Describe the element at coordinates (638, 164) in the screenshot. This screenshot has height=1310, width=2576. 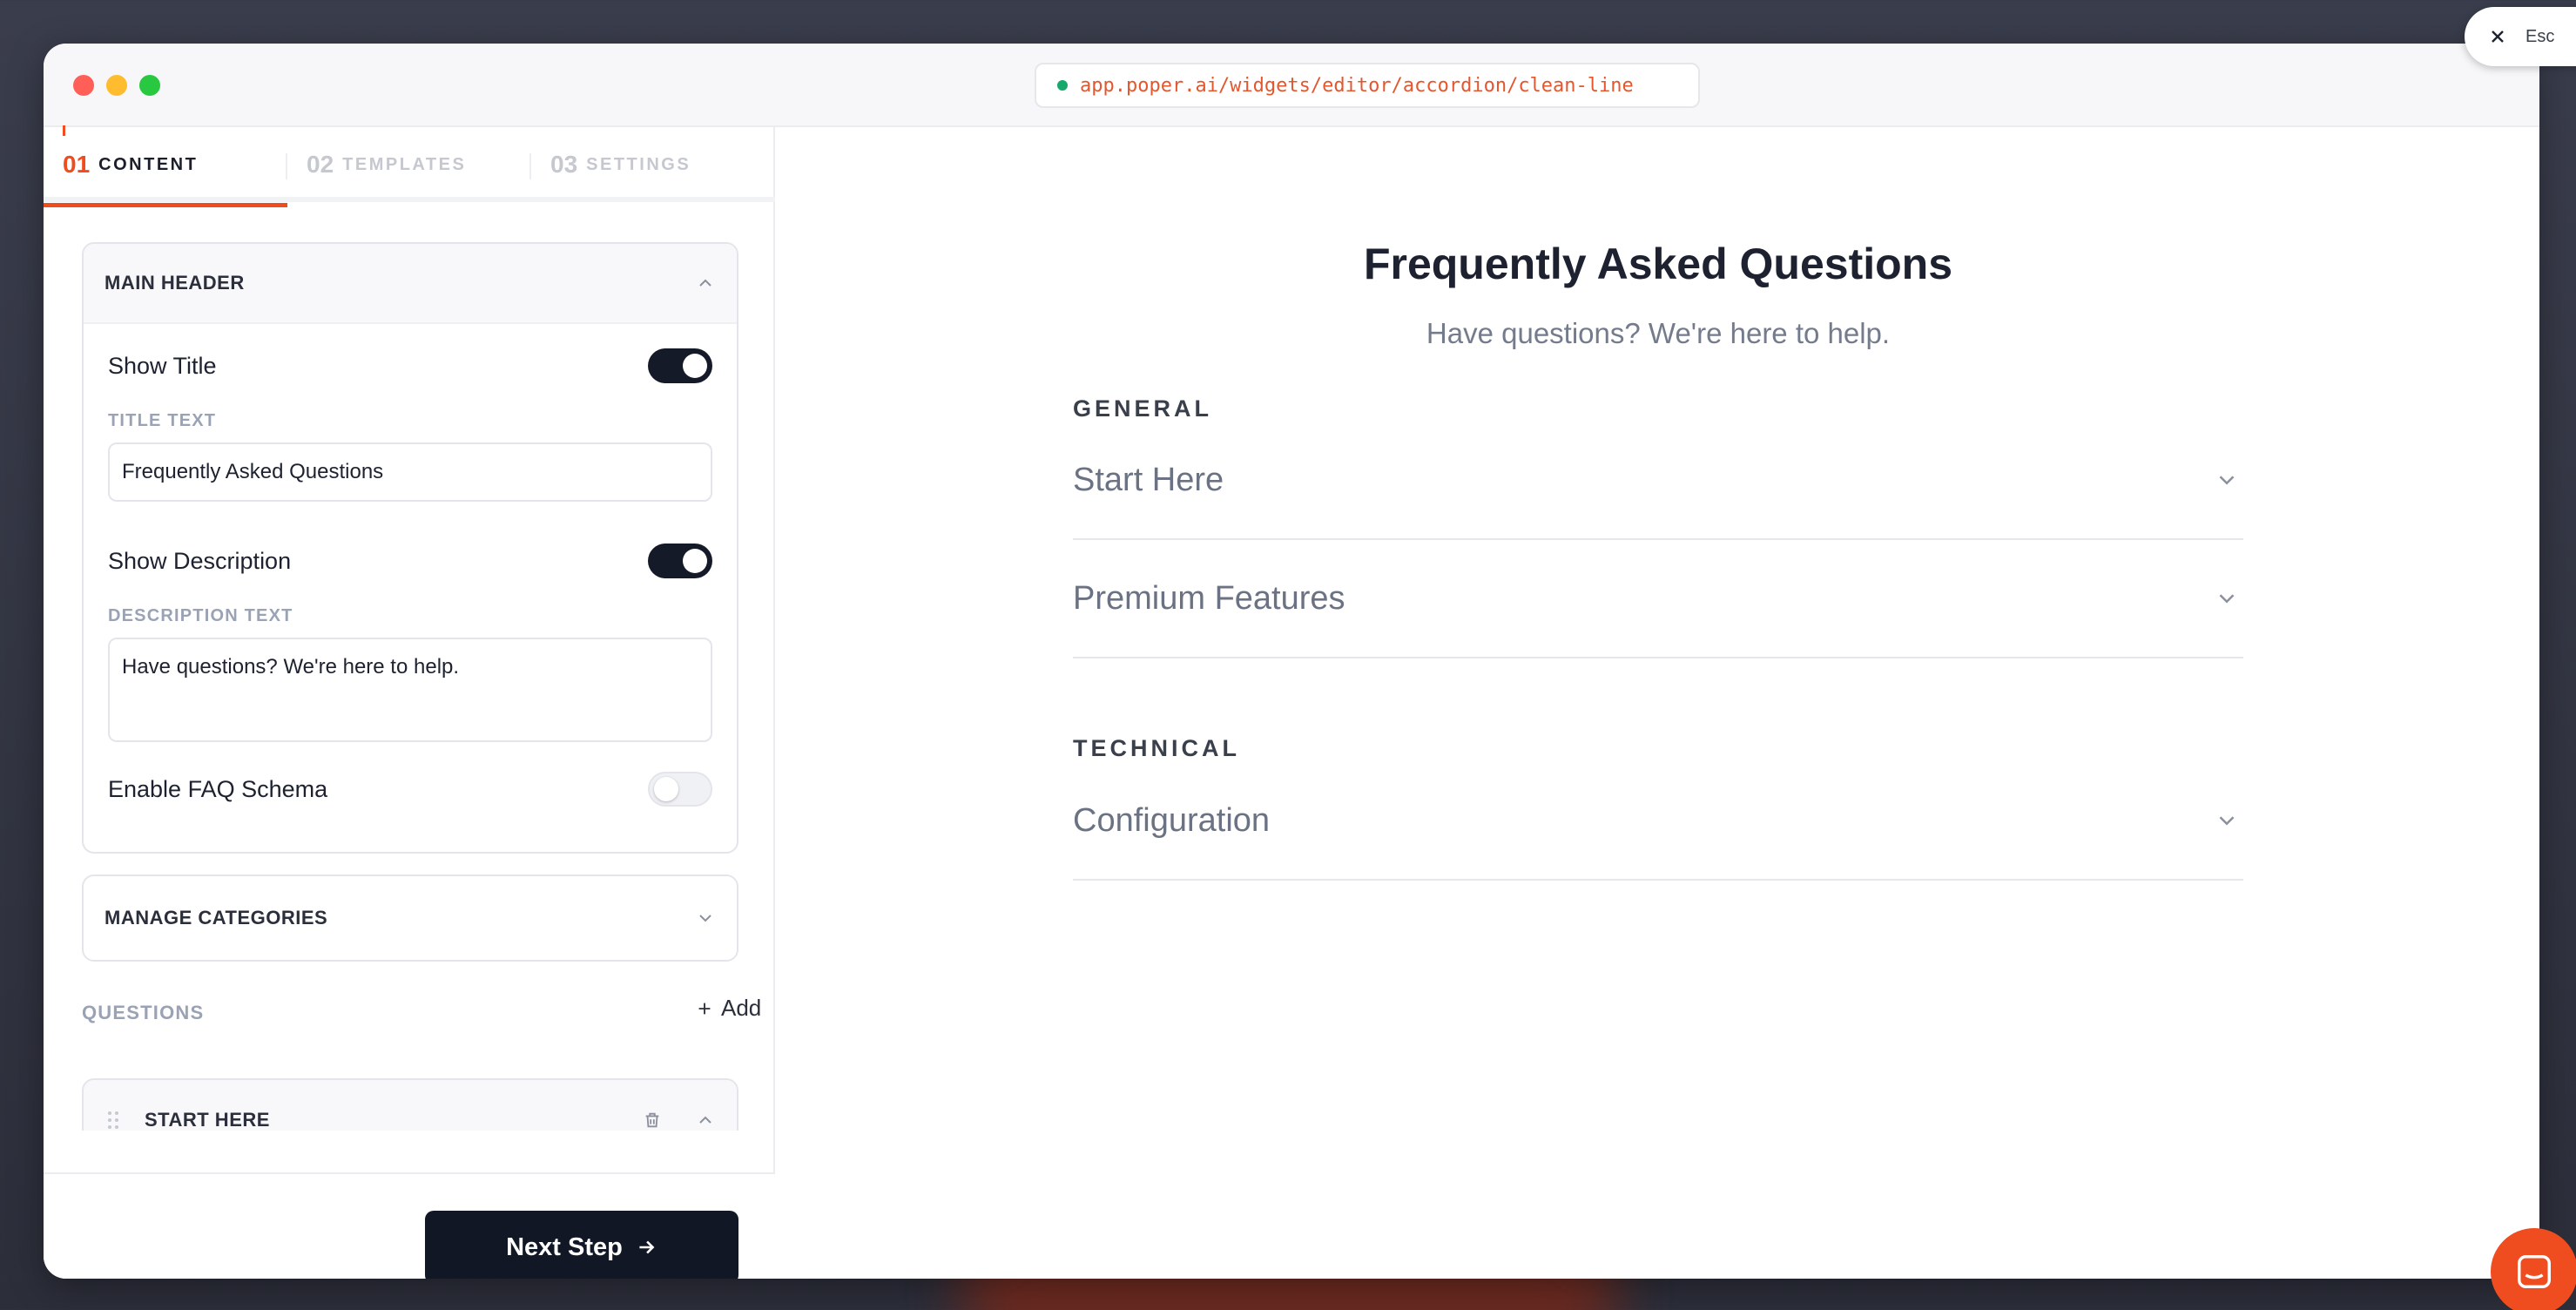
I see `tab-label: SETTINGS` at that location.